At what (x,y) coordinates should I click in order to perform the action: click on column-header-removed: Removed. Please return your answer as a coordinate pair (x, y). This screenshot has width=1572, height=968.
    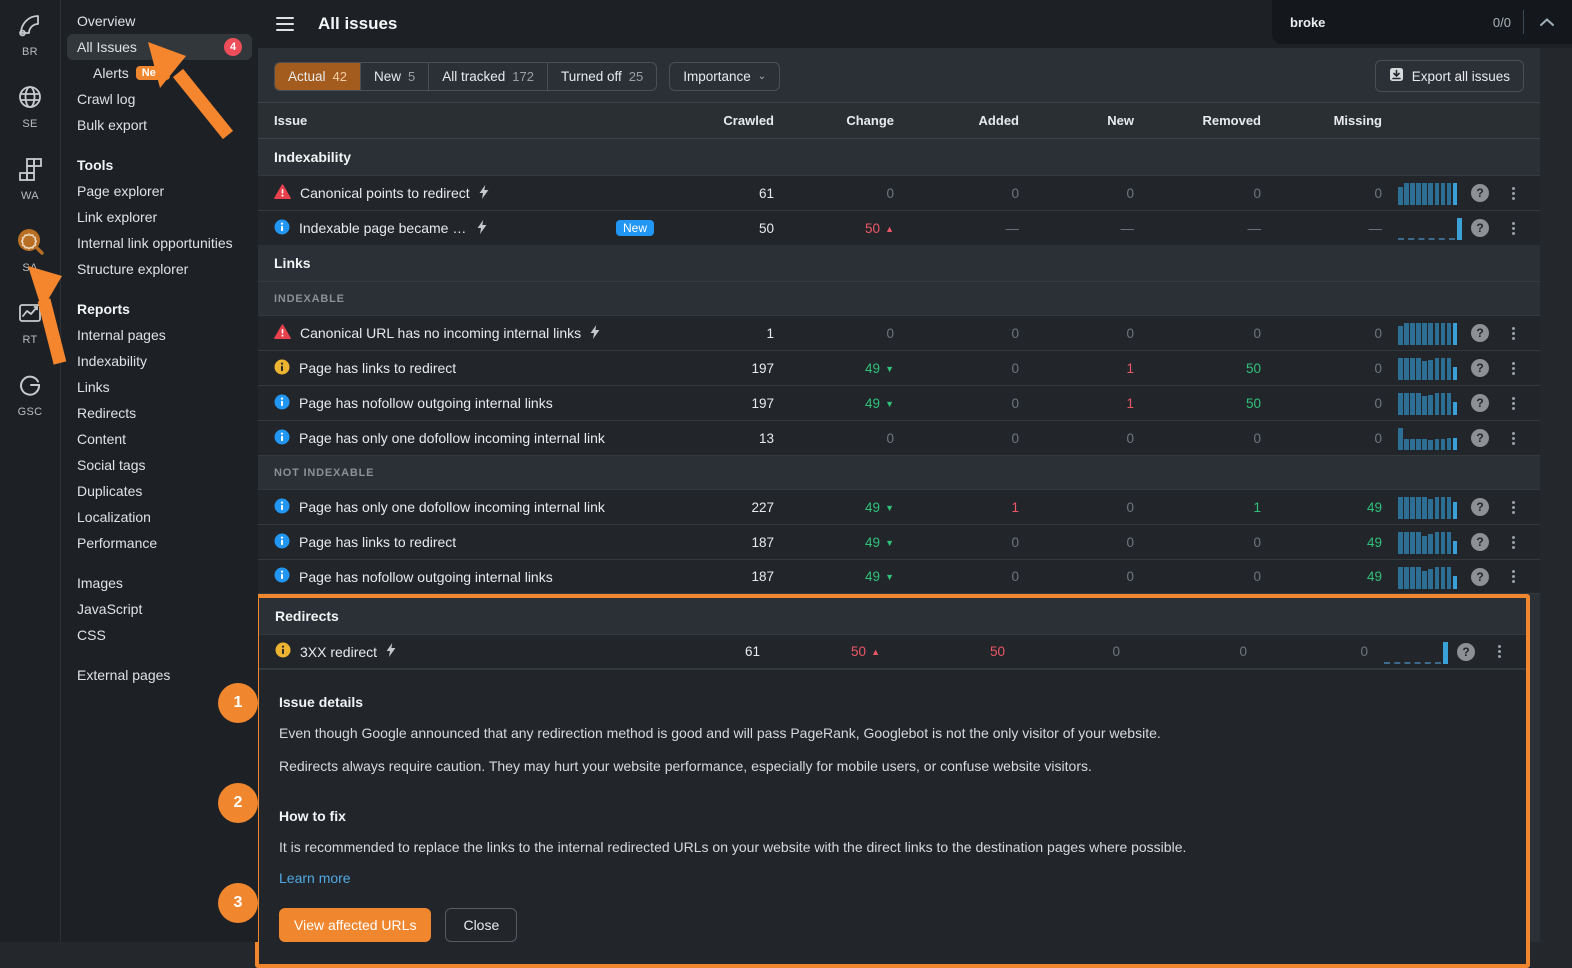
    Looking at the image, I should click on (1197, 120).